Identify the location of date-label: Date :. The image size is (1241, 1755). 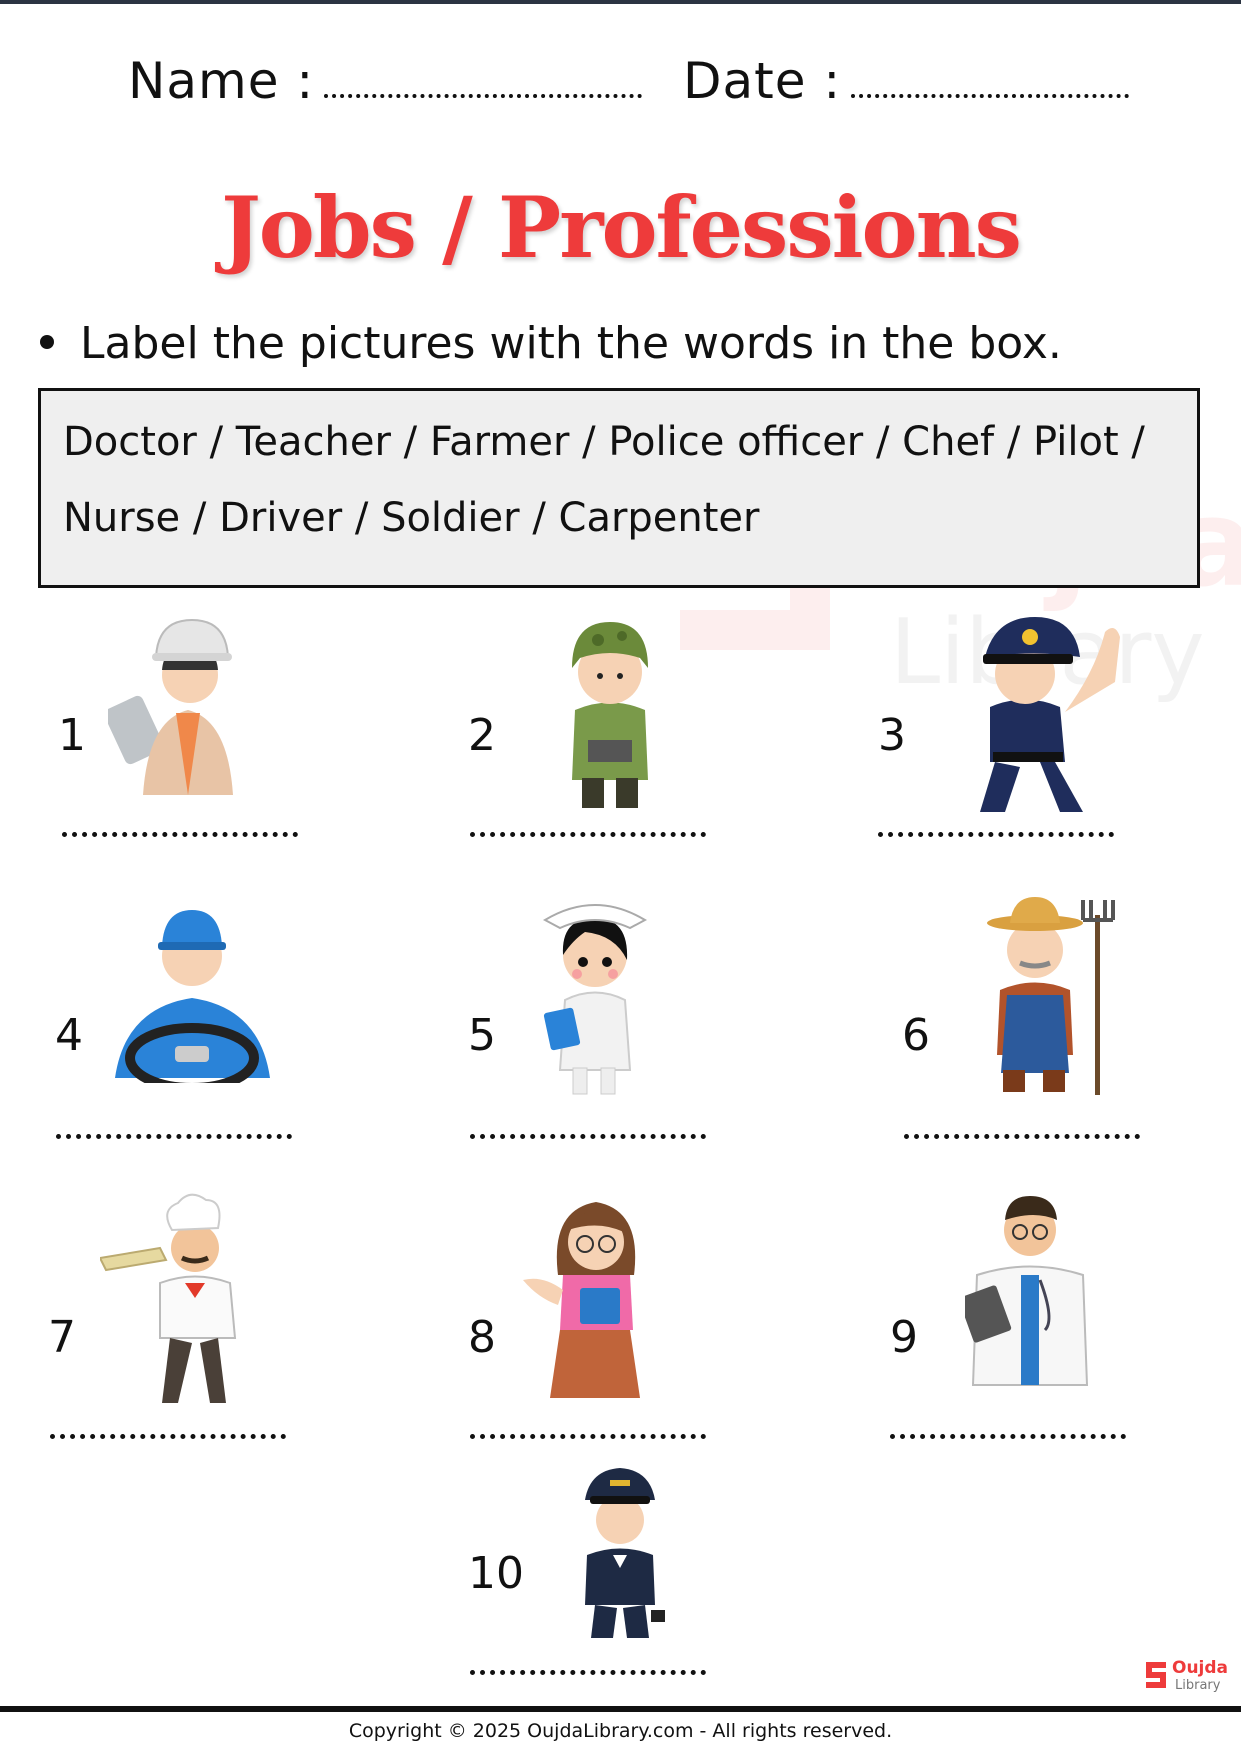
(762, 81).